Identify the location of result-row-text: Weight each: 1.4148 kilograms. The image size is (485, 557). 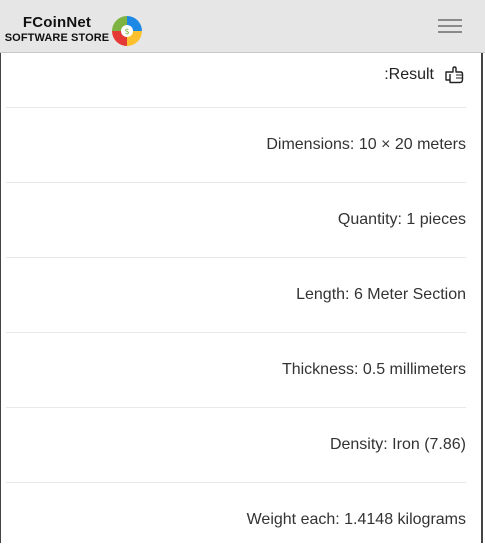
(356, 519).